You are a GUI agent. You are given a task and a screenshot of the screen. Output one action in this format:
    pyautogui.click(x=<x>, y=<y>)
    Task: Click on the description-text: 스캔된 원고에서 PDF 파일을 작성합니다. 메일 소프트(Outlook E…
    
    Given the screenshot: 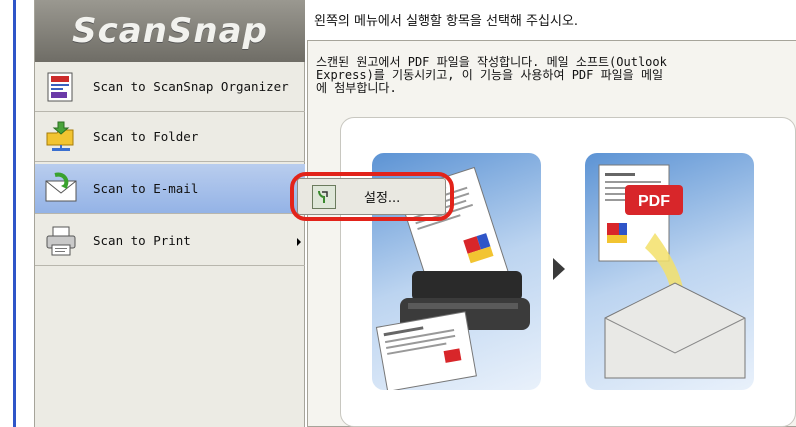 What is the action you would take?
    pyautogui.click(x=551, y=75)
    